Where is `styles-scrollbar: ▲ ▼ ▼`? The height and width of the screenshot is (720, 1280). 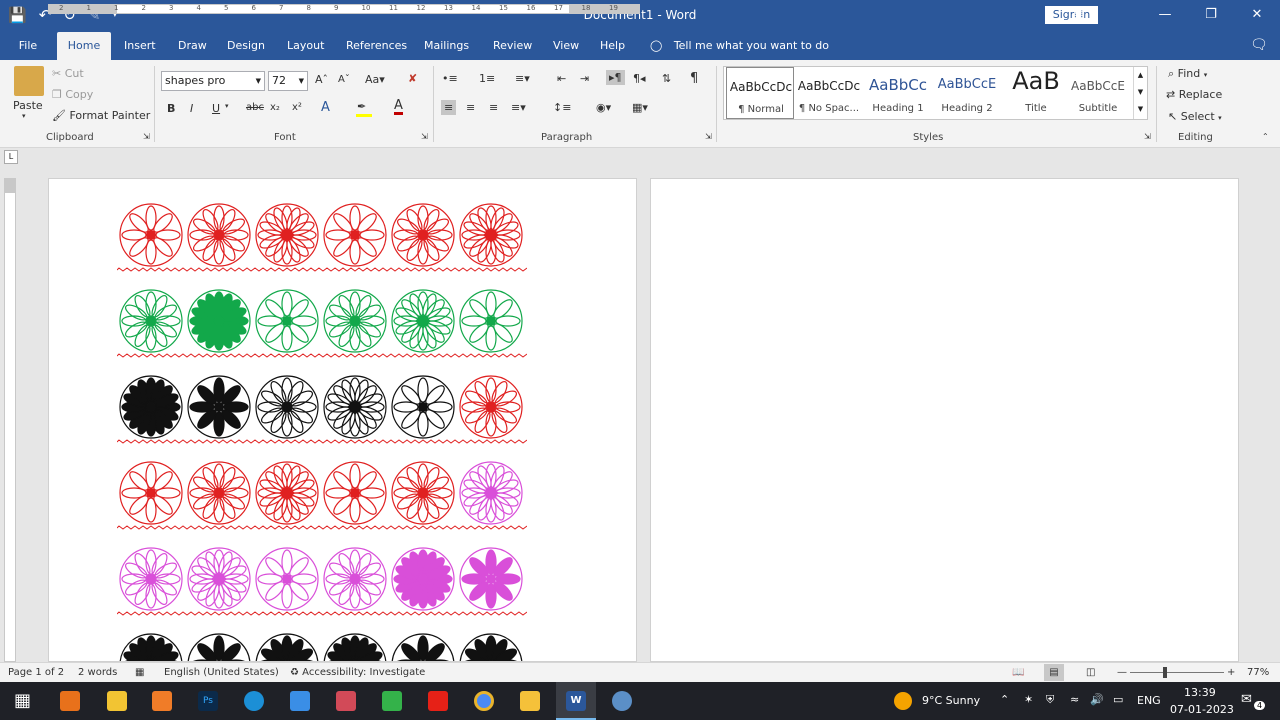 styles-scrollbar: ▲ ▼ ▼ is located at coordinates (1140, 93).